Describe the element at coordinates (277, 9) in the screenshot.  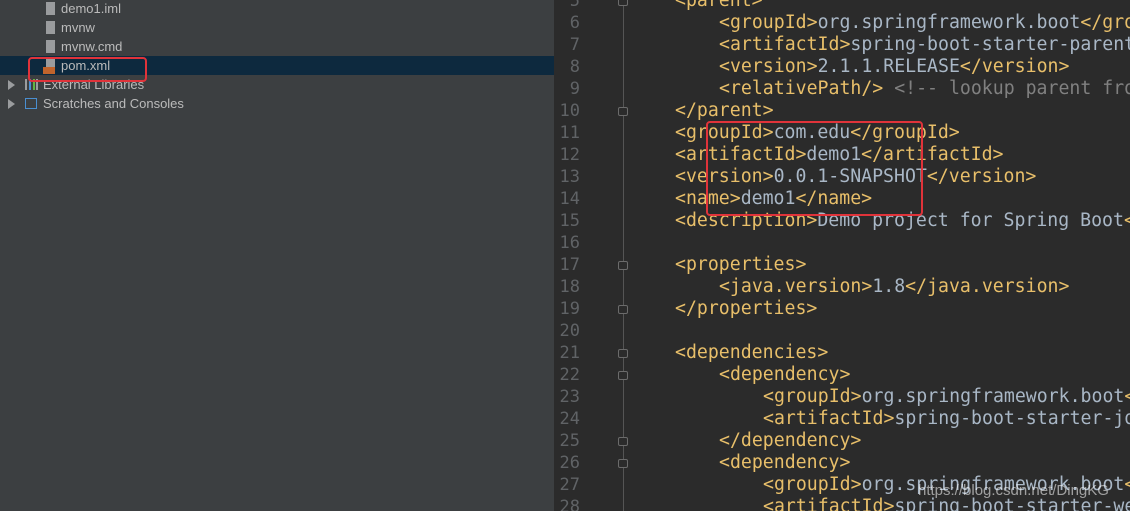
I see `tree-item-demo1-iml: demo1.iml` at that location.